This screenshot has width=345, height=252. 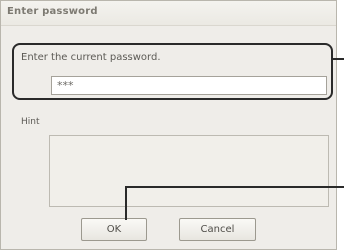 I want to click on cancel-button: Cancel, so click(x=217, y=229).